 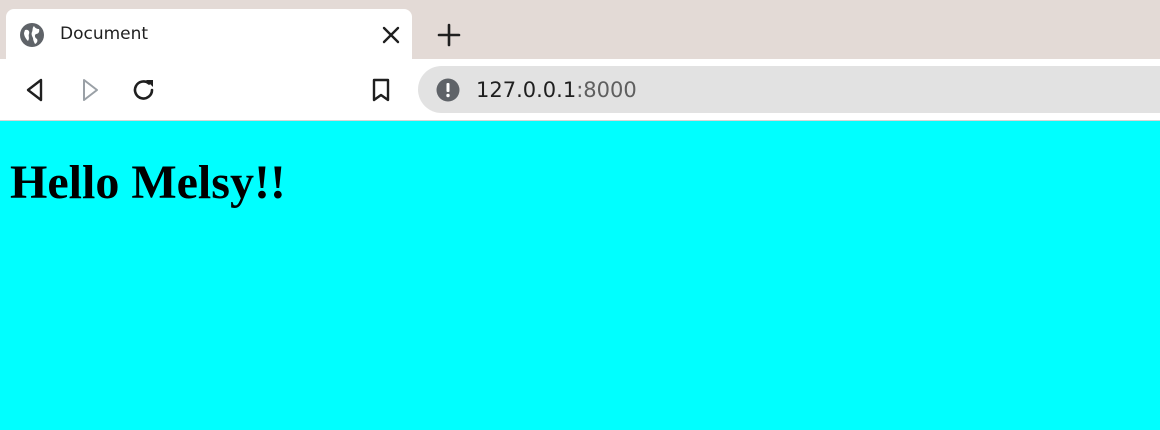 I want to click on back-icon, so click(x=35, y=90).